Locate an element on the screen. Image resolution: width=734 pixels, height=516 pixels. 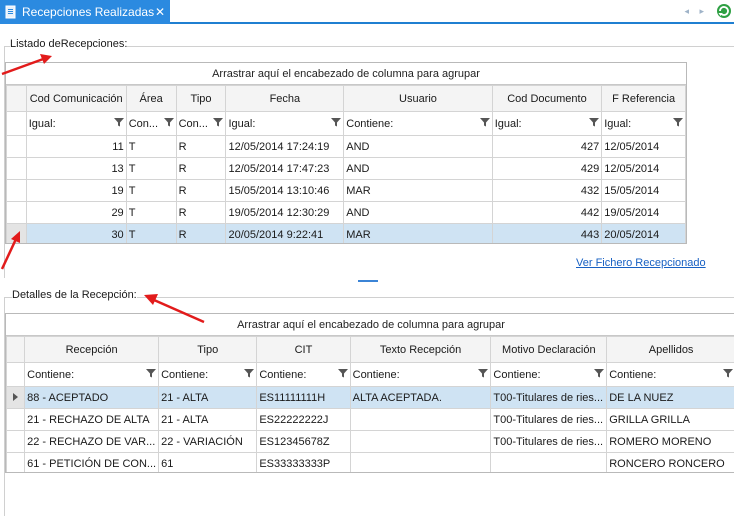
column-header: Cod Comunicación is located at coordinates (76, 98).